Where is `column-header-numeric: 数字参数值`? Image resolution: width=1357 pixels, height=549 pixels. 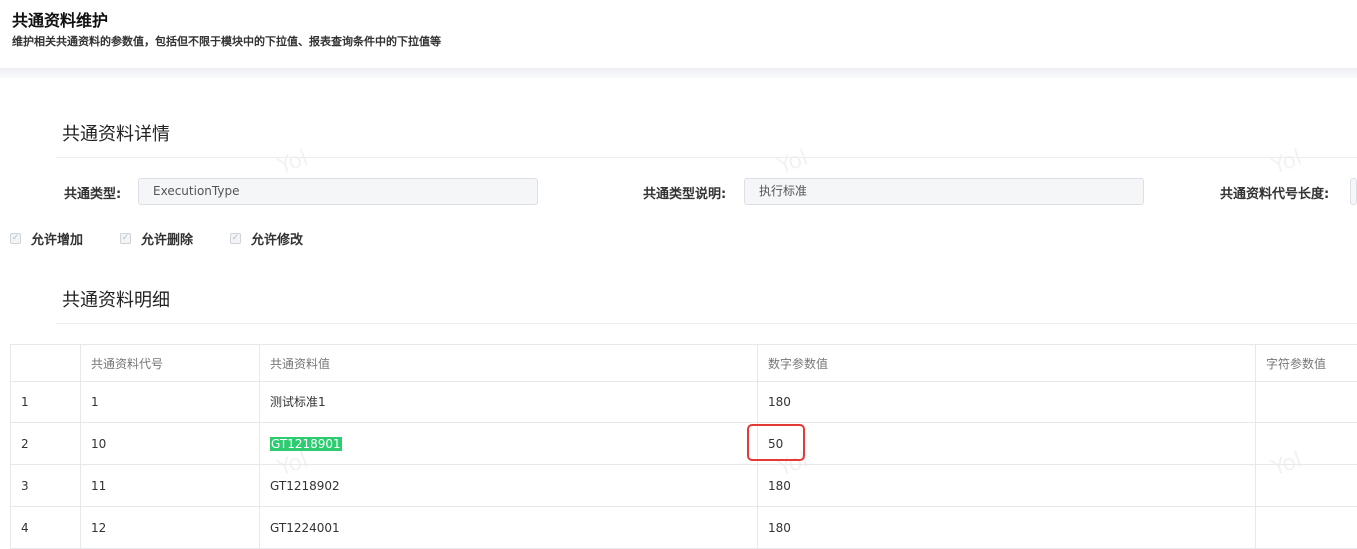
column-header-numeric: 数字参数值 is located at coordinates (1006, 363).